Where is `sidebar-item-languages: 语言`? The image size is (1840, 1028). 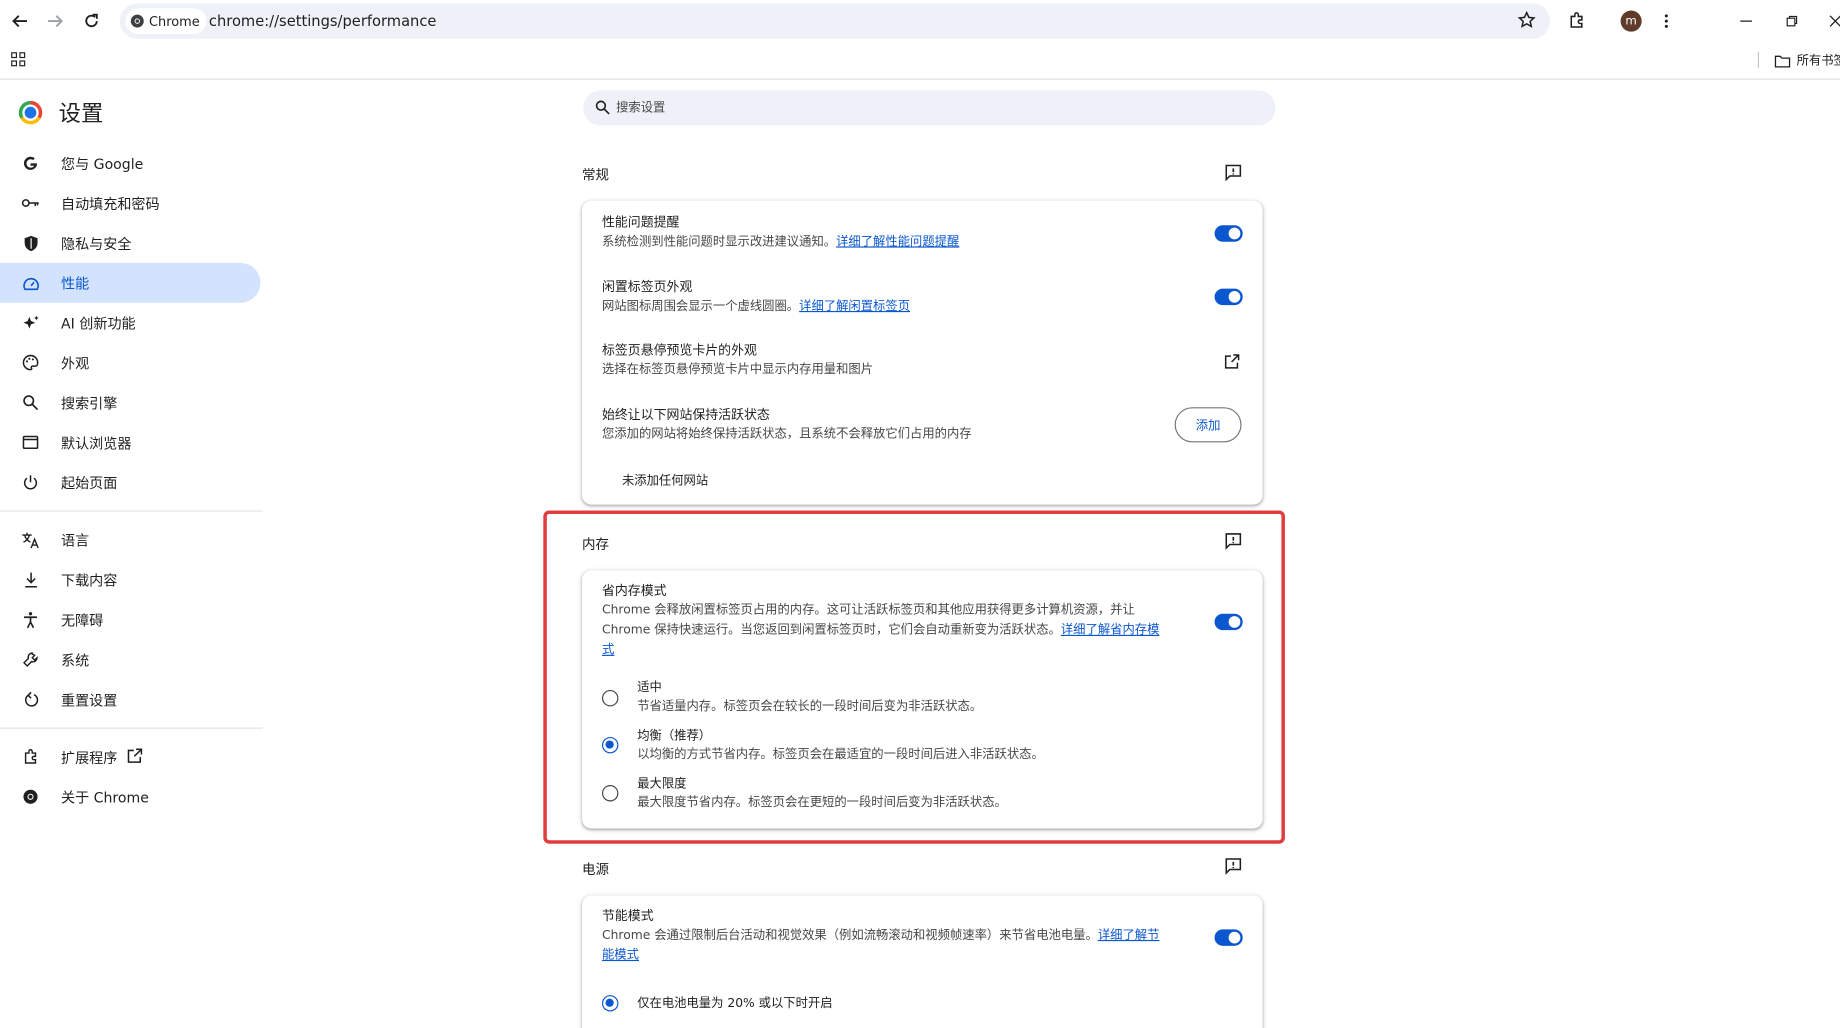
sidebar-item-languages: 语言 is located at coordinates (130, 540).